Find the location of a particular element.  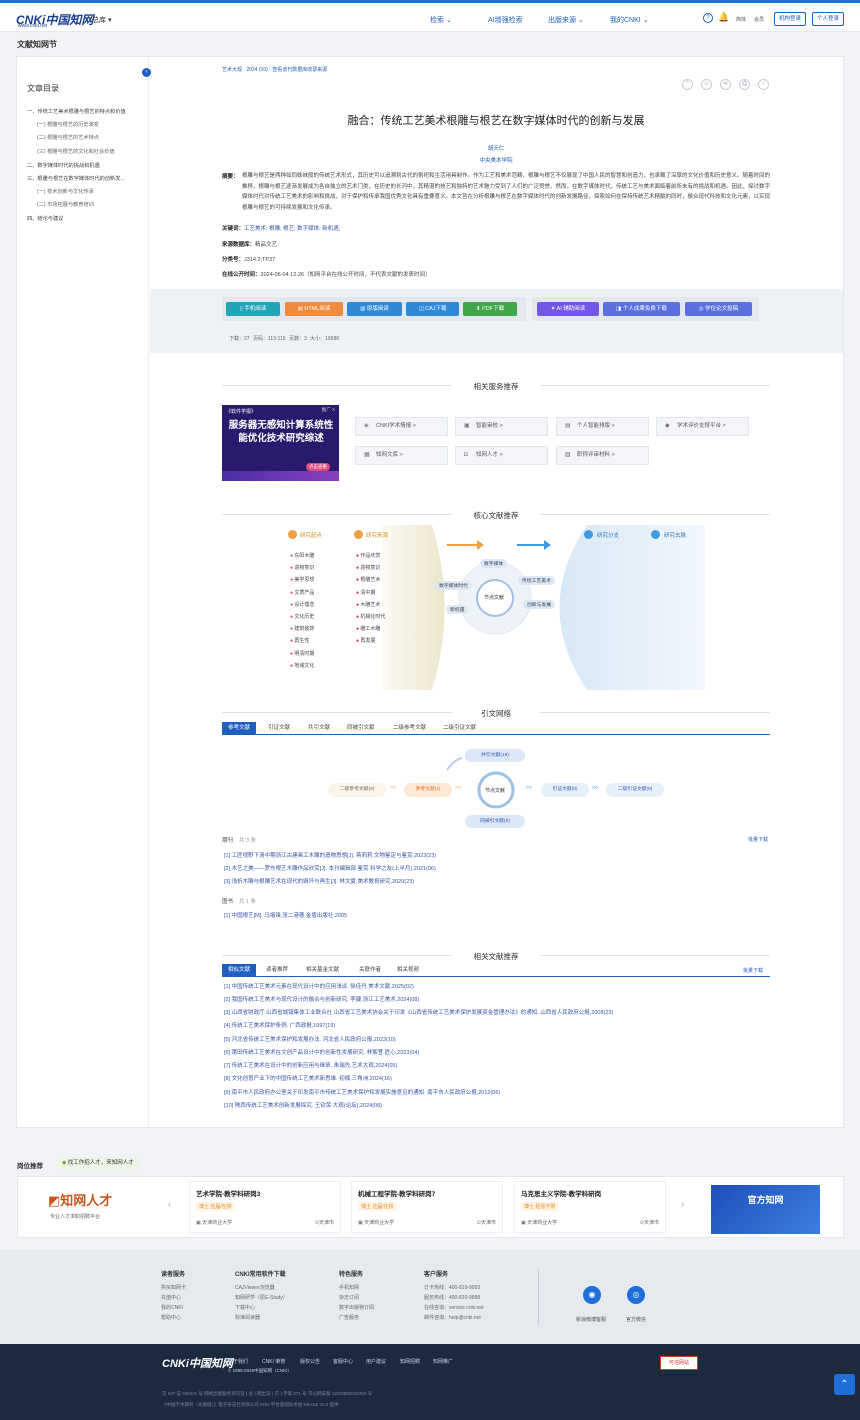

thesis-submit-button: ◎ 学位论文投稿 is located at coordinates (718, 309).